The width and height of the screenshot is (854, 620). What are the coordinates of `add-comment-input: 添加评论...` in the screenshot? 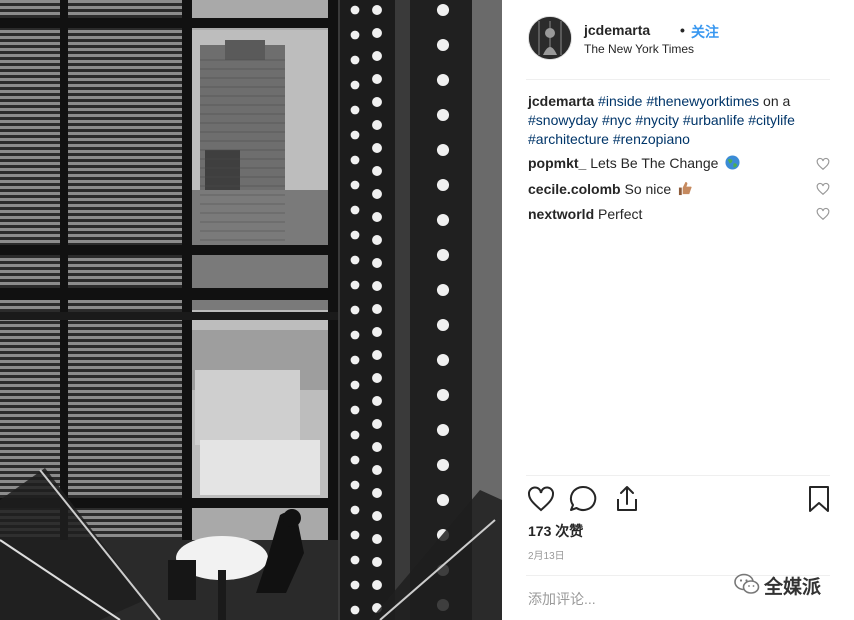 It's located at (562, 599).